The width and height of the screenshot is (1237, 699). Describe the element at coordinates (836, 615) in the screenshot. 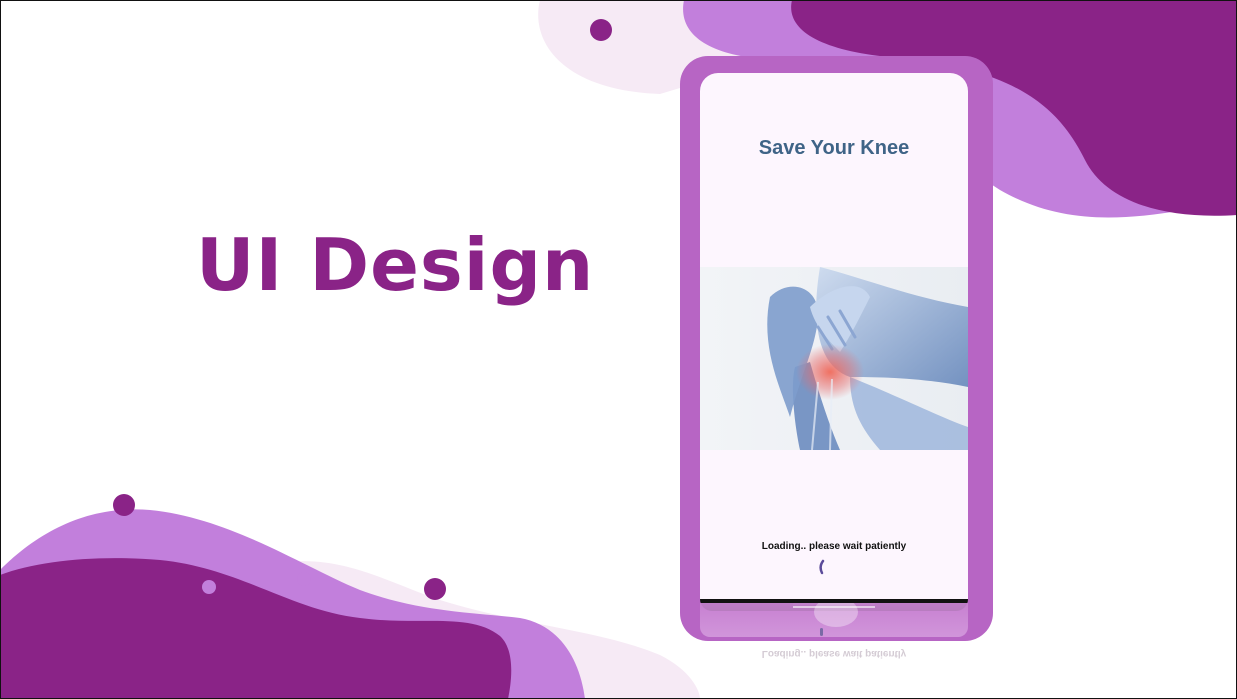

I see `reflection-highlight` at that location.